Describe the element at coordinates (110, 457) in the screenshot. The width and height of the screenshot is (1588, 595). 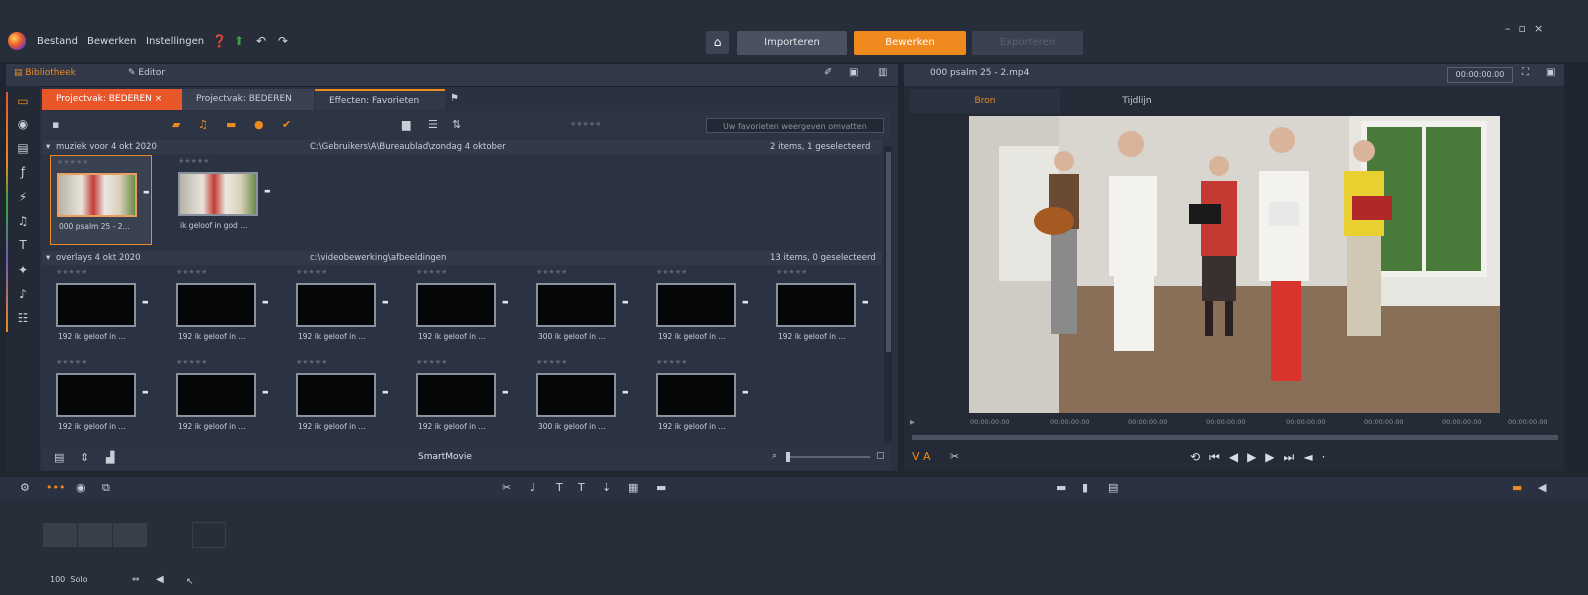
I see `scene-icon: ▟` at that location.